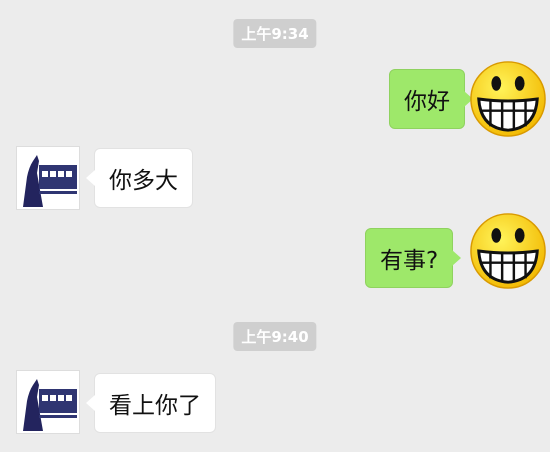  Describe the element at coordinates (151, 403) in the screenshot. I see `message-bubble-incoming: 看上你了` at that location.